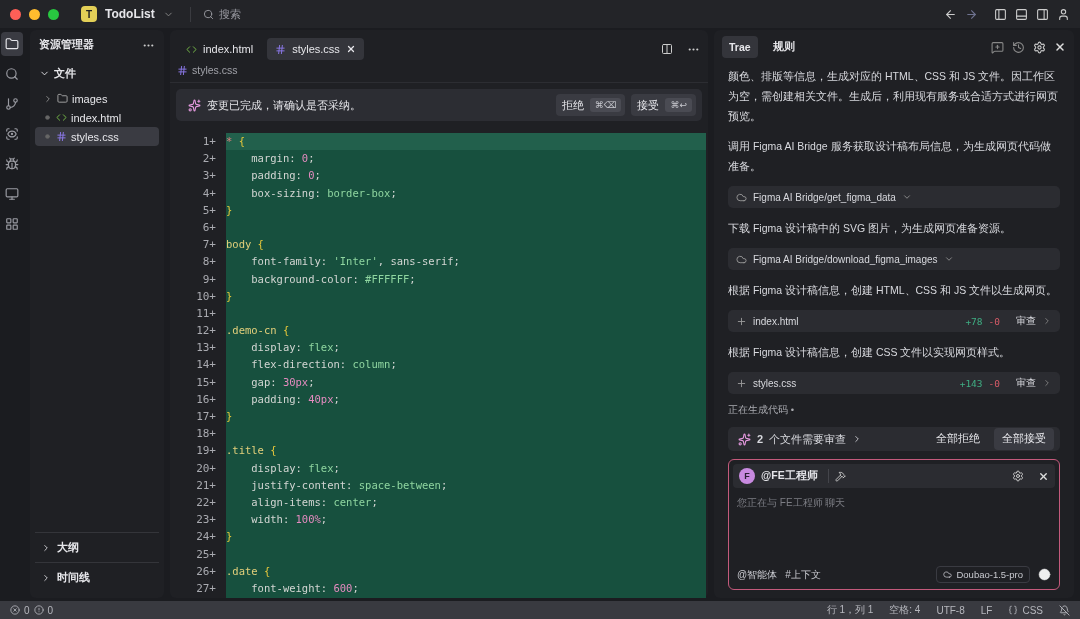 The image size is (1080, 619). Describe the element at coordinates (795, 476) in the screenshot. I see `agent-name: @FE工程师` at that location.